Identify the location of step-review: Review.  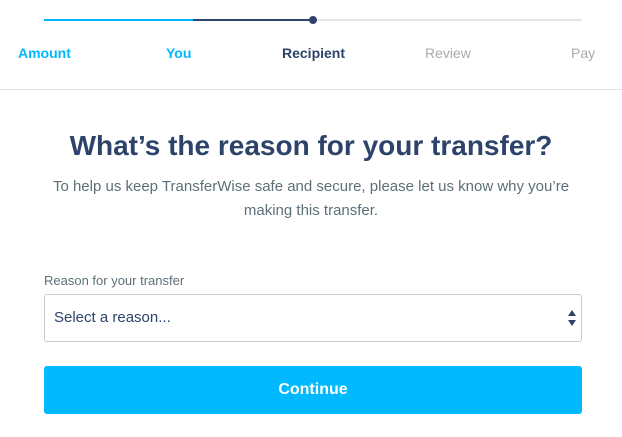
(448, 53).